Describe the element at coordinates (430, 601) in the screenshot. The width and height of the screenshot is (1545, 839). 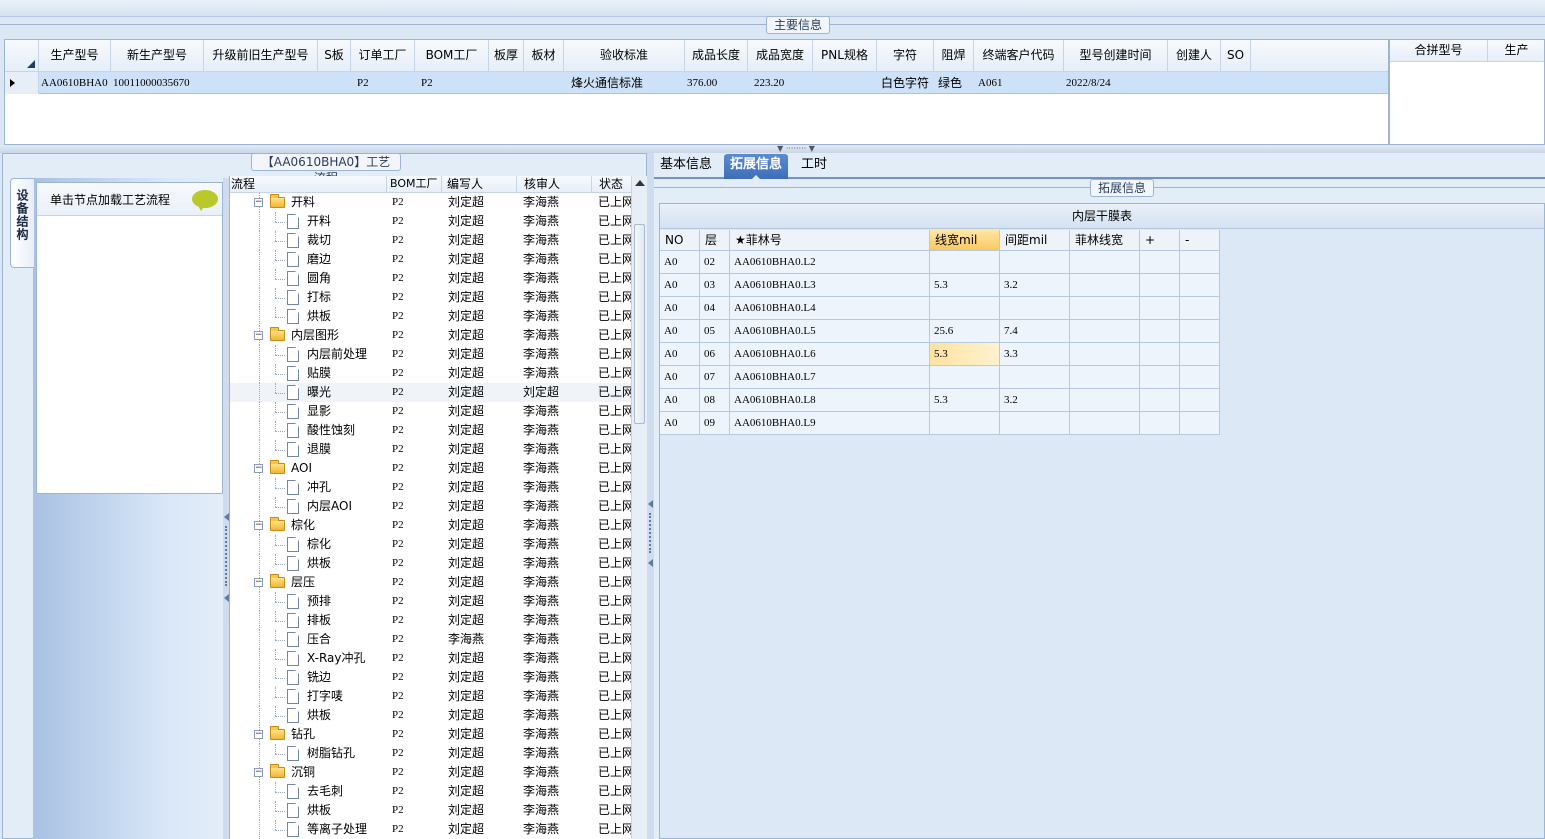
I see `tree-row: 预排 P2 刘定超 李海燕 已上网` at that location.